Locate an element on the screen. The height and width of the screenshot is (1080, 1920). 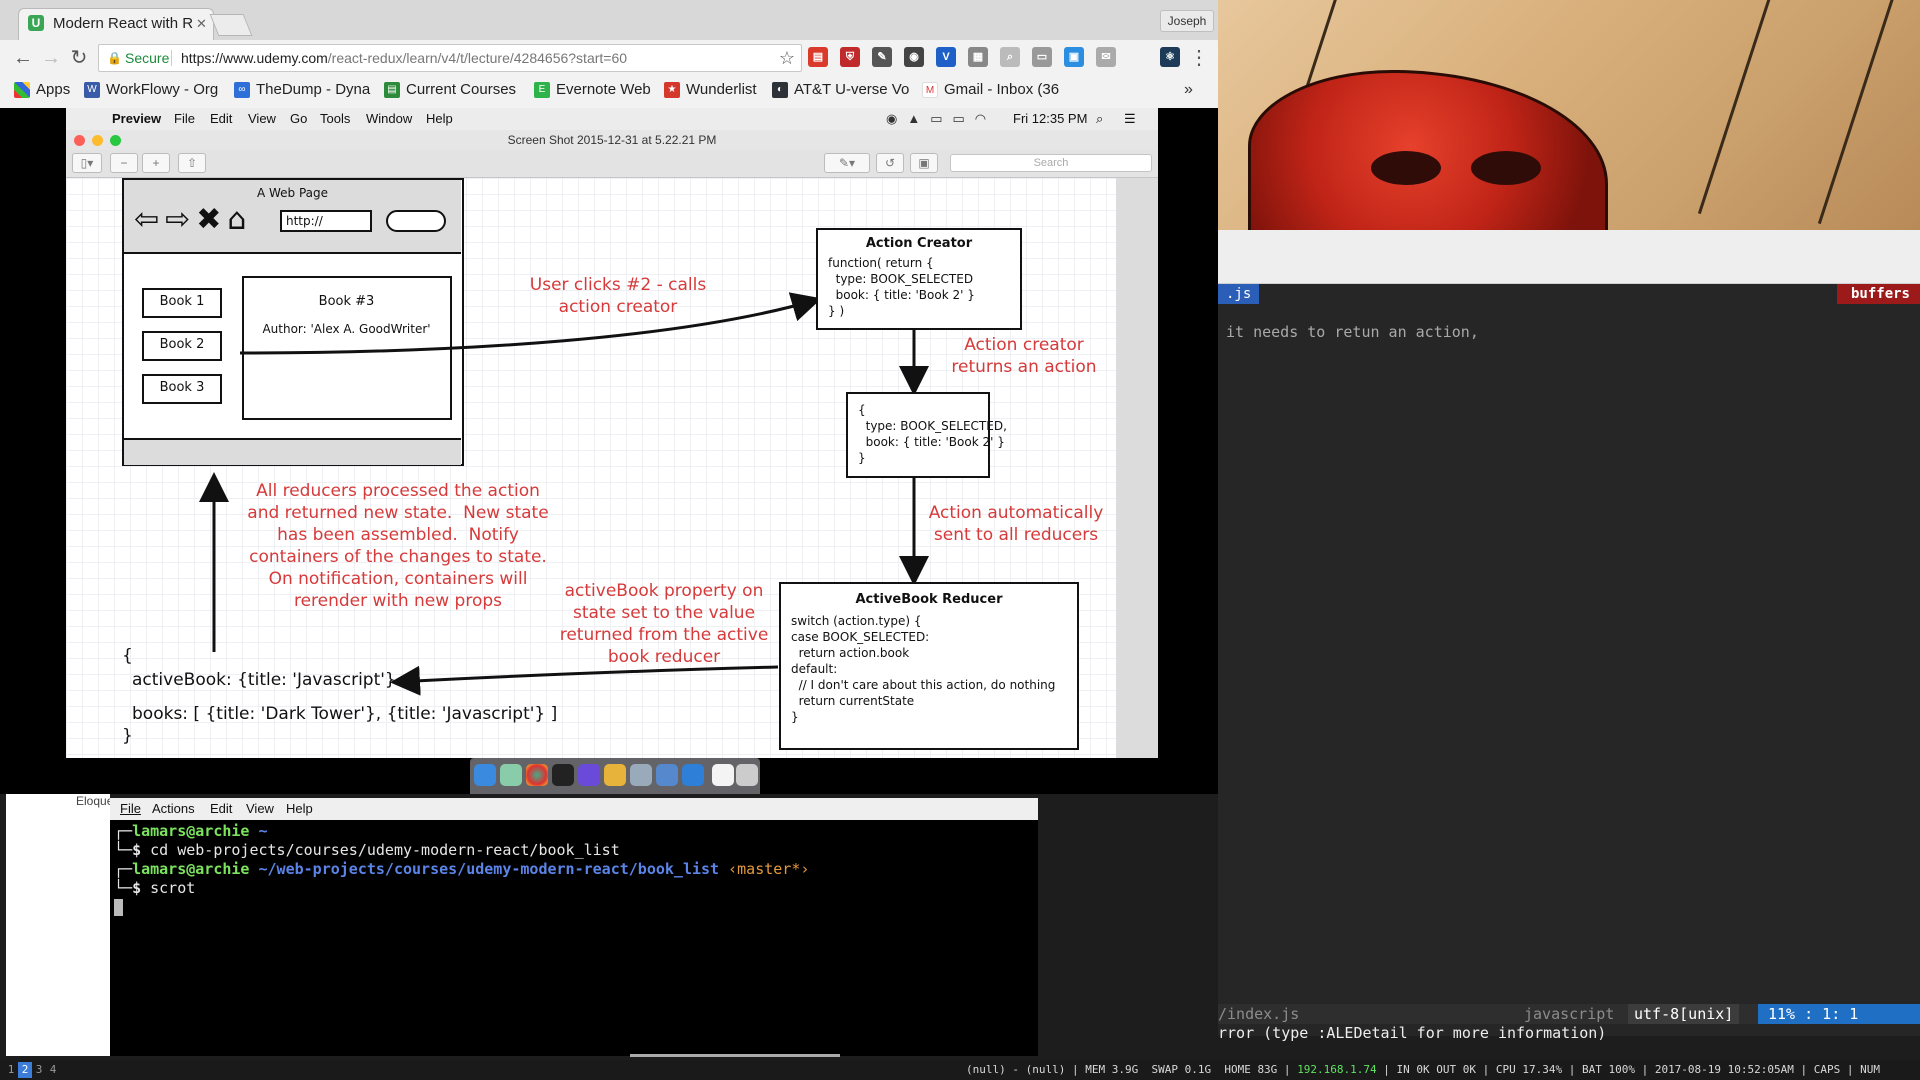
state-close-brace: } is located at coordinates (127, 736).